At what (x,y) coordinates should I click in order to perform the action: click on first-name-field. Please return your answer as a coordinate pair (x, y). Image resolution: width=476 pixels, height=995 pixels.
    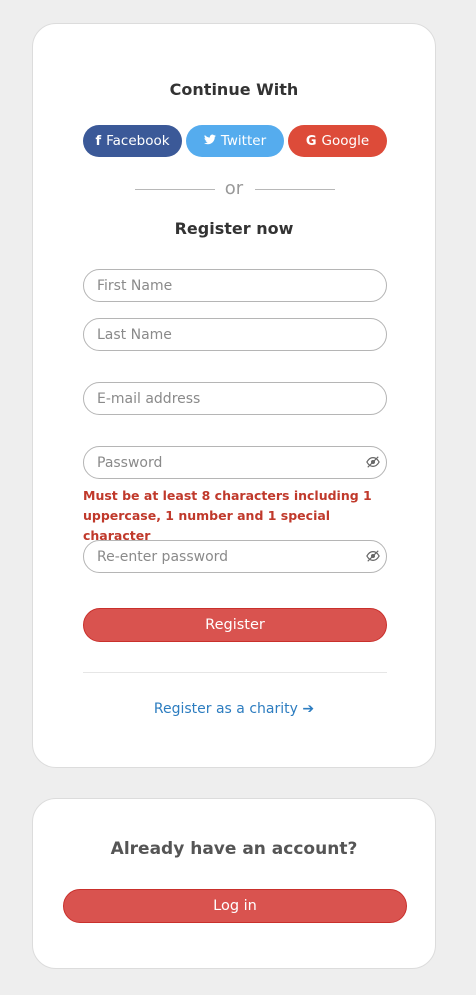
    Looking at the image, I should click on (235, 285).